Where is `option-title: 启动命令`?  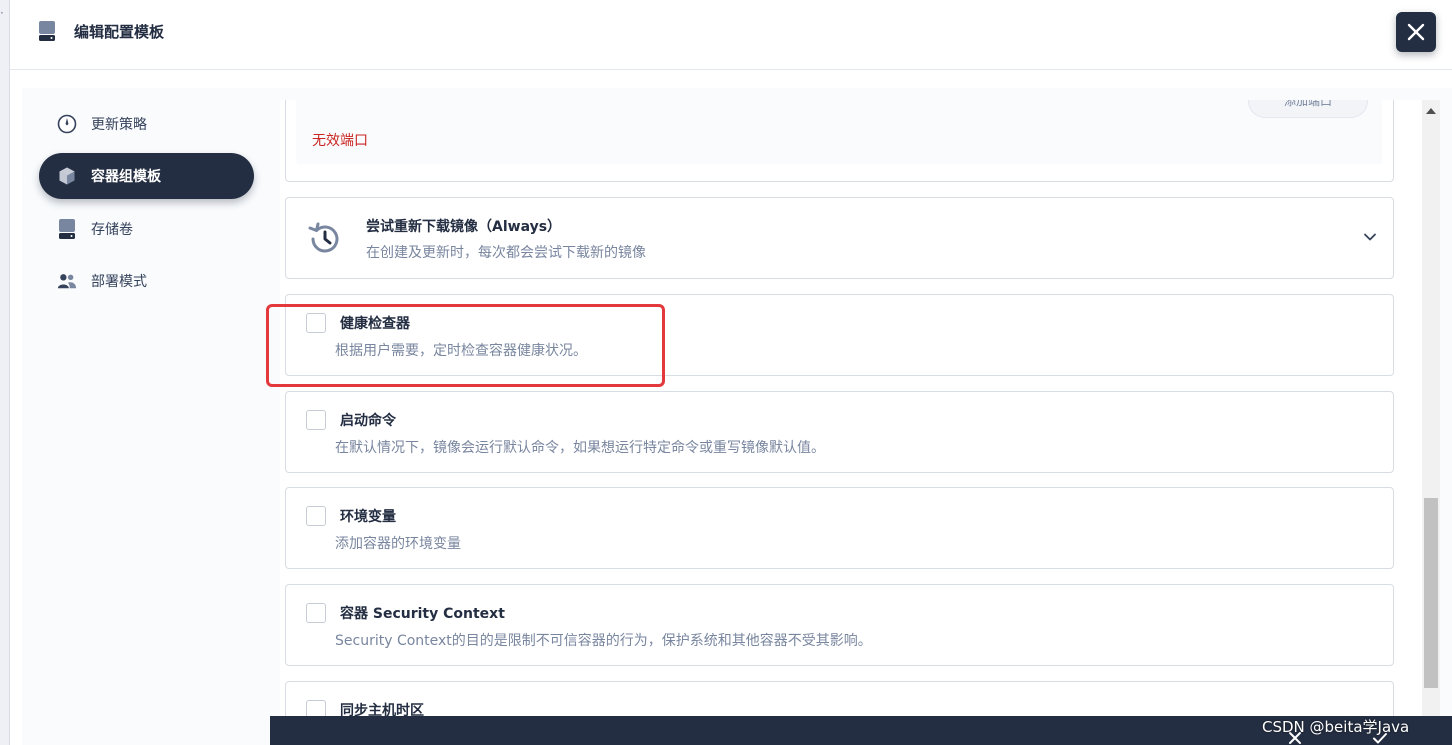
option-title: 启动命令 is located at coordinates (368, 421).